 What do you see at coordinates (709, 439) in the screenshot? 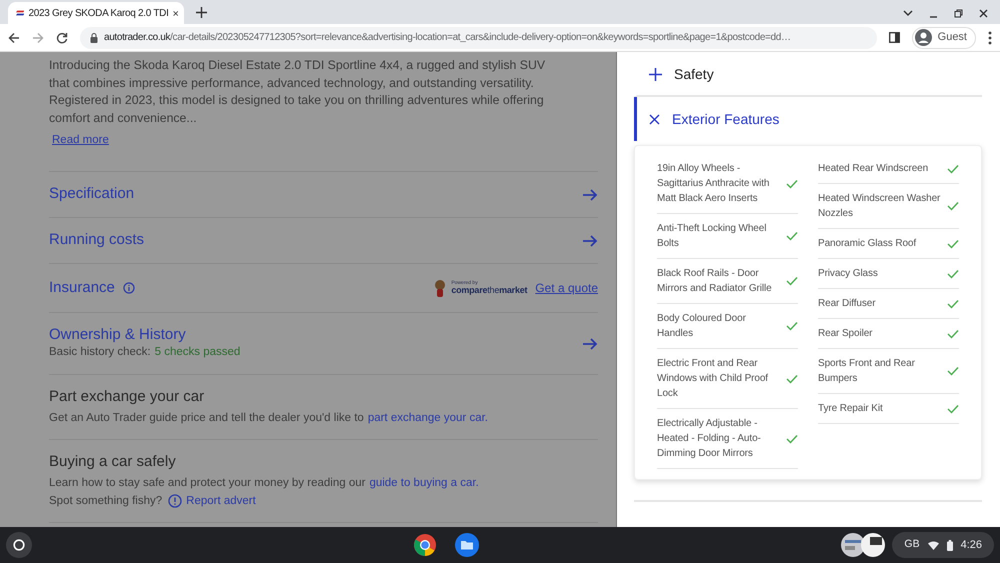
I see `feature-text: Electrically Adjustable - Heated - Folding - Auto-Dimming Door Mirrors` at bounding box center [709, 439].